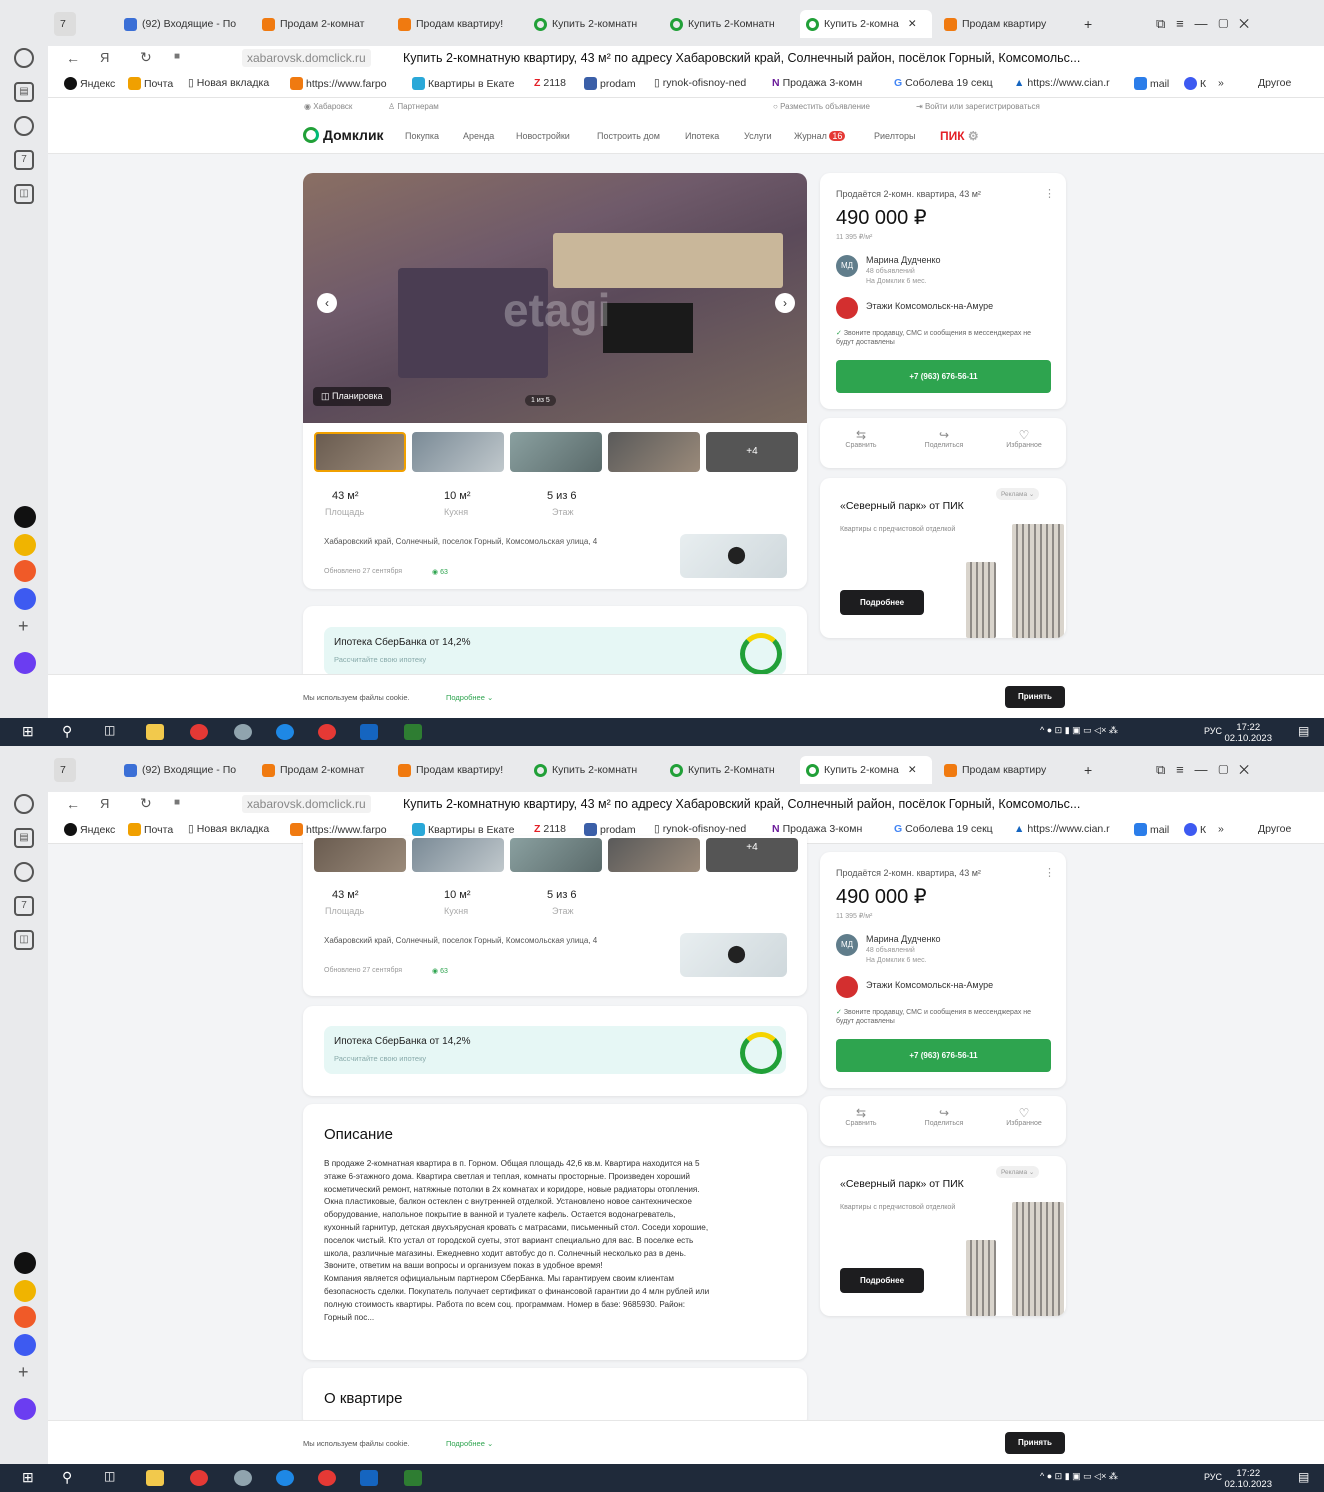  Describe the element at coordinates (628, 136) in the screenshot. I see `nav-item: Построить дом` at that location.